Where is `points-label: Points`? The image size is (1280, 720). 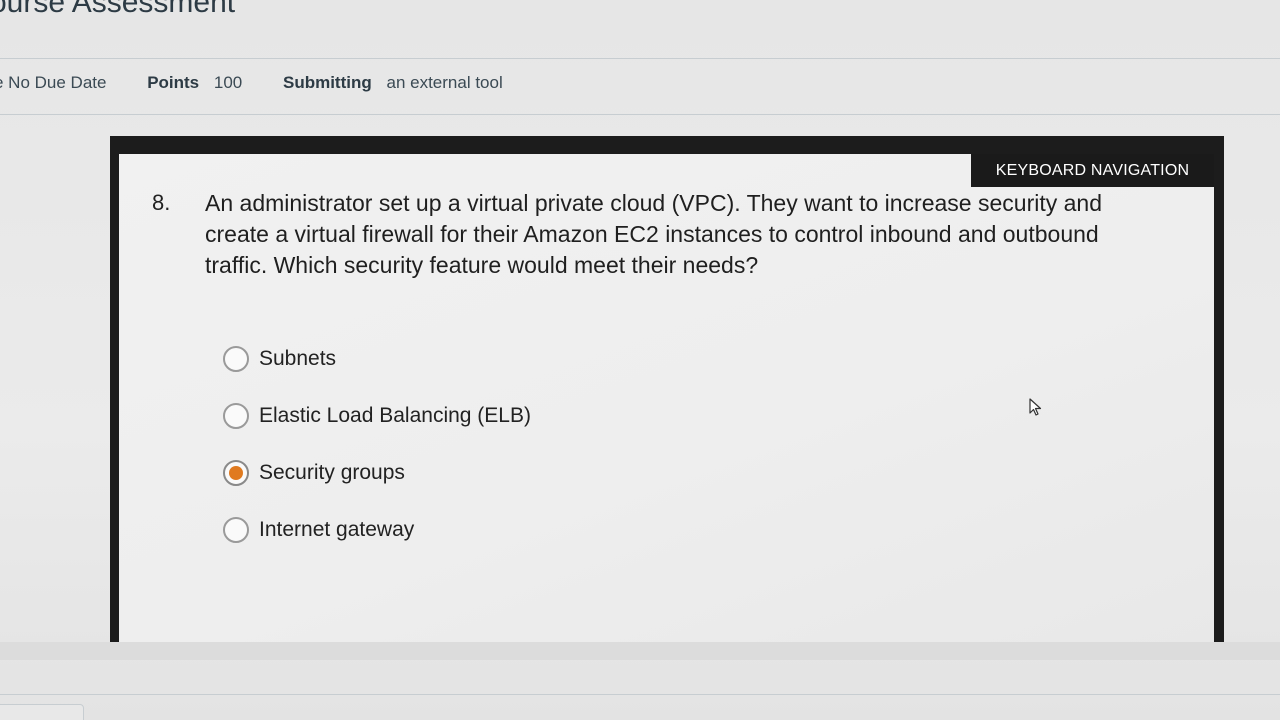 points-label: Points is located at coordinates (173, 82).